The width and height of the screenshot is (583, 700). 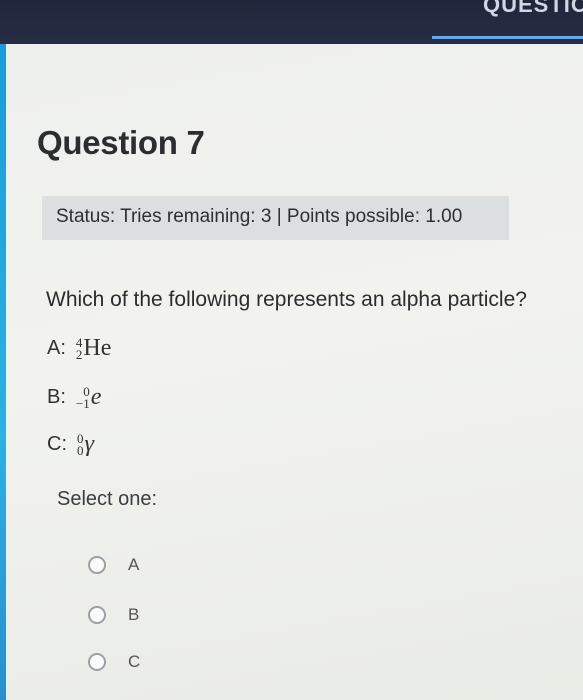 What do you see at coordinates (56, 348) in the screenshot?
I see `answer-a-label: A:` at bounding box center [56, 348].